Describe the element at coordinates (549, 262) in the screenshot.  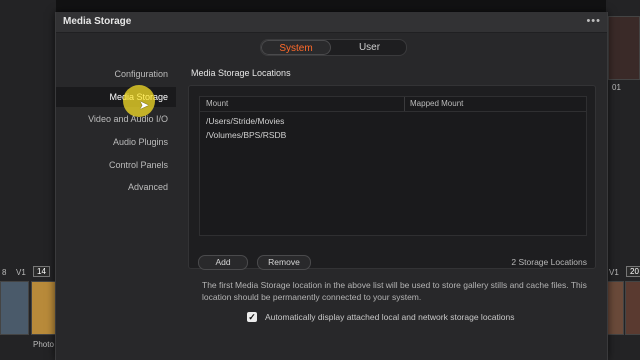
I see `storage-location-count: 2 Storage Locations` at that location.